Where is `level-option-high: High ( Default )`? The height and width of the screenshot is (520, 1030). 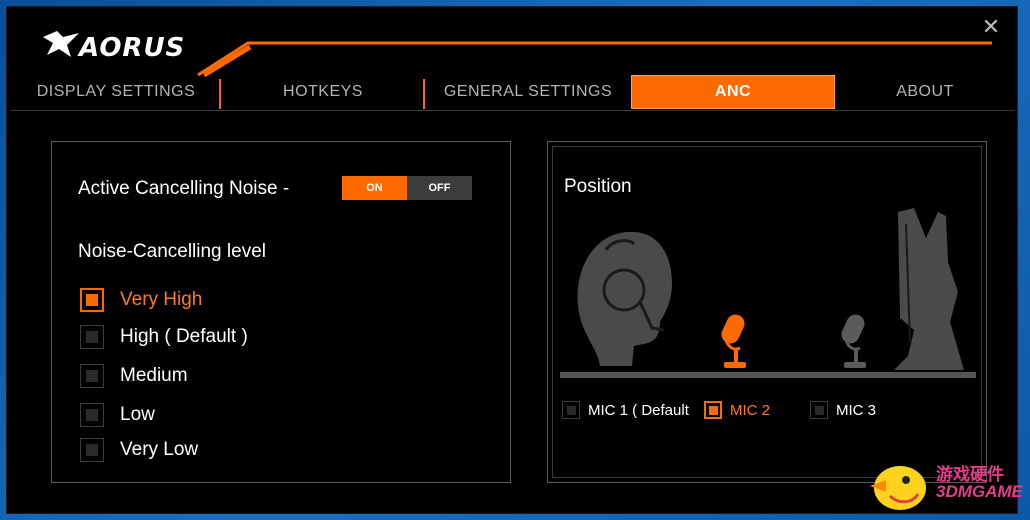 level-option-high: High ( Default ) is located at coordinates (164, 337).